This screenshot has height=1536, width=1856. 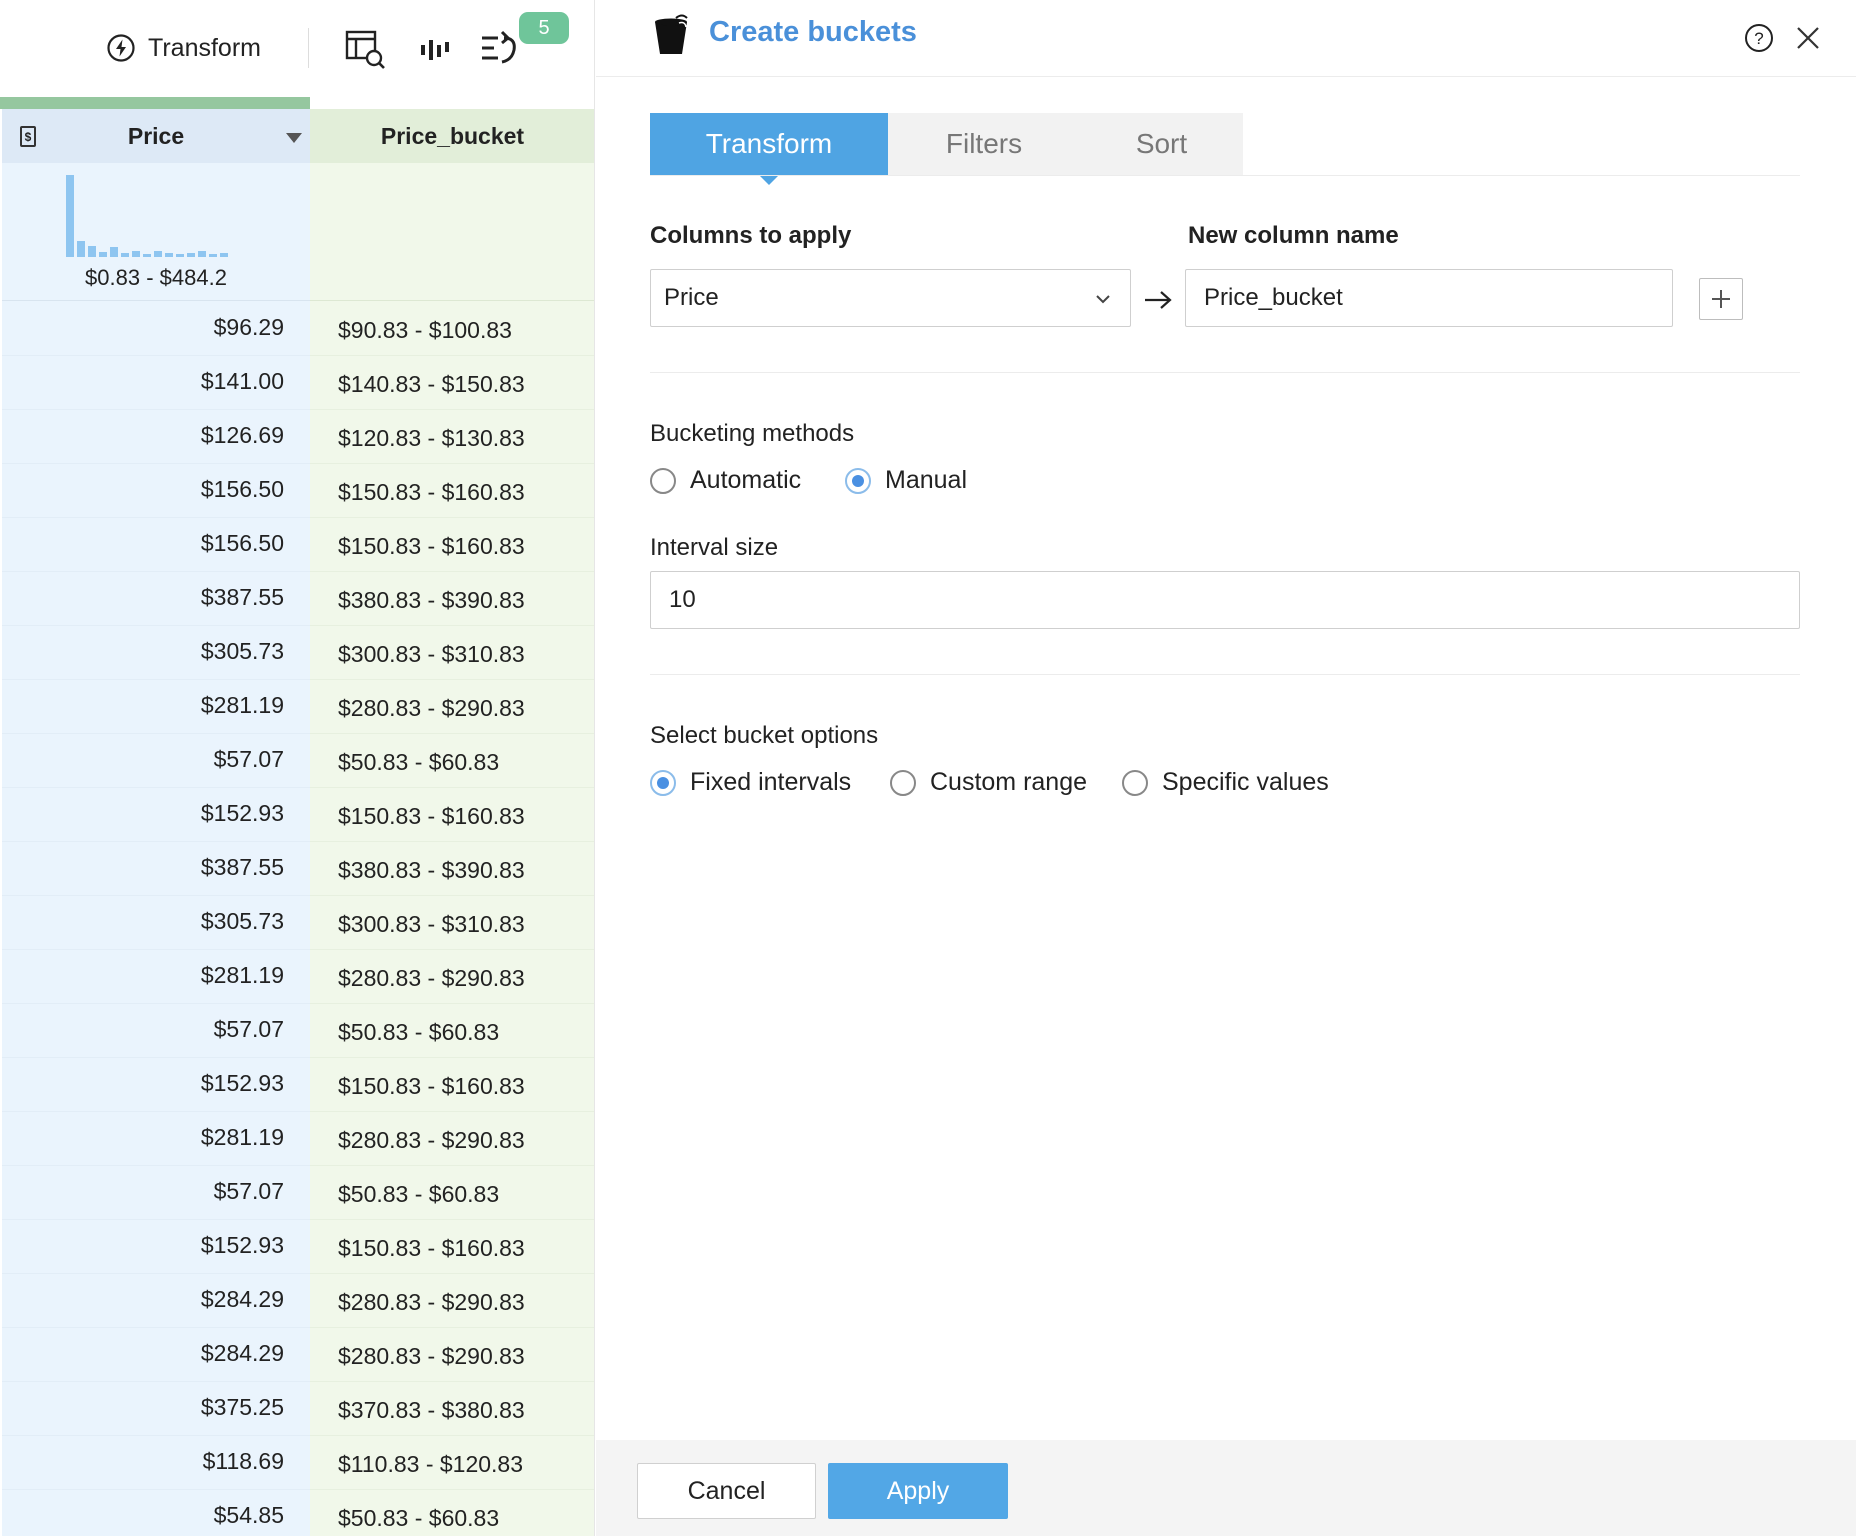 I want to click on interval-size-input, so click(x=1225, y=600).